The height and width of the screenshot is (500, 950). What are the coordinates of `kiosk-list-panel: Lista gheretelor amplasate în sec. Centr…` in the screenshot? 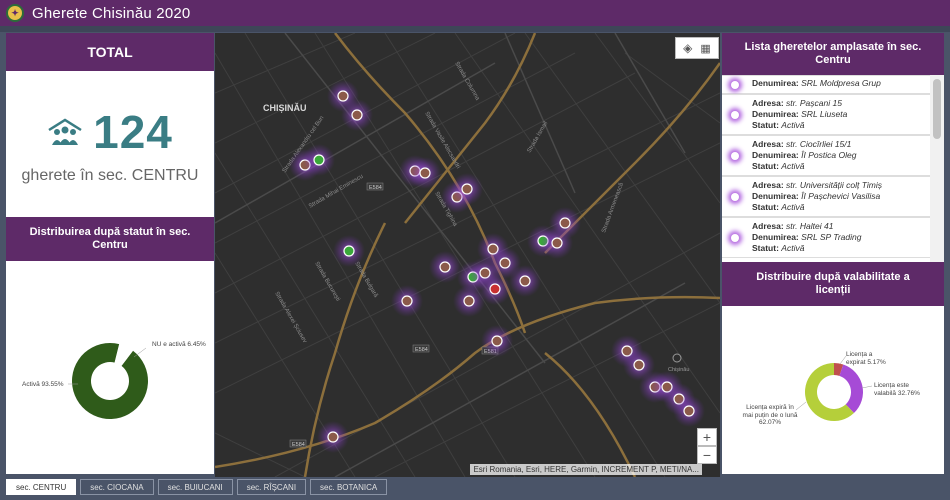 It's located at (833, 147).